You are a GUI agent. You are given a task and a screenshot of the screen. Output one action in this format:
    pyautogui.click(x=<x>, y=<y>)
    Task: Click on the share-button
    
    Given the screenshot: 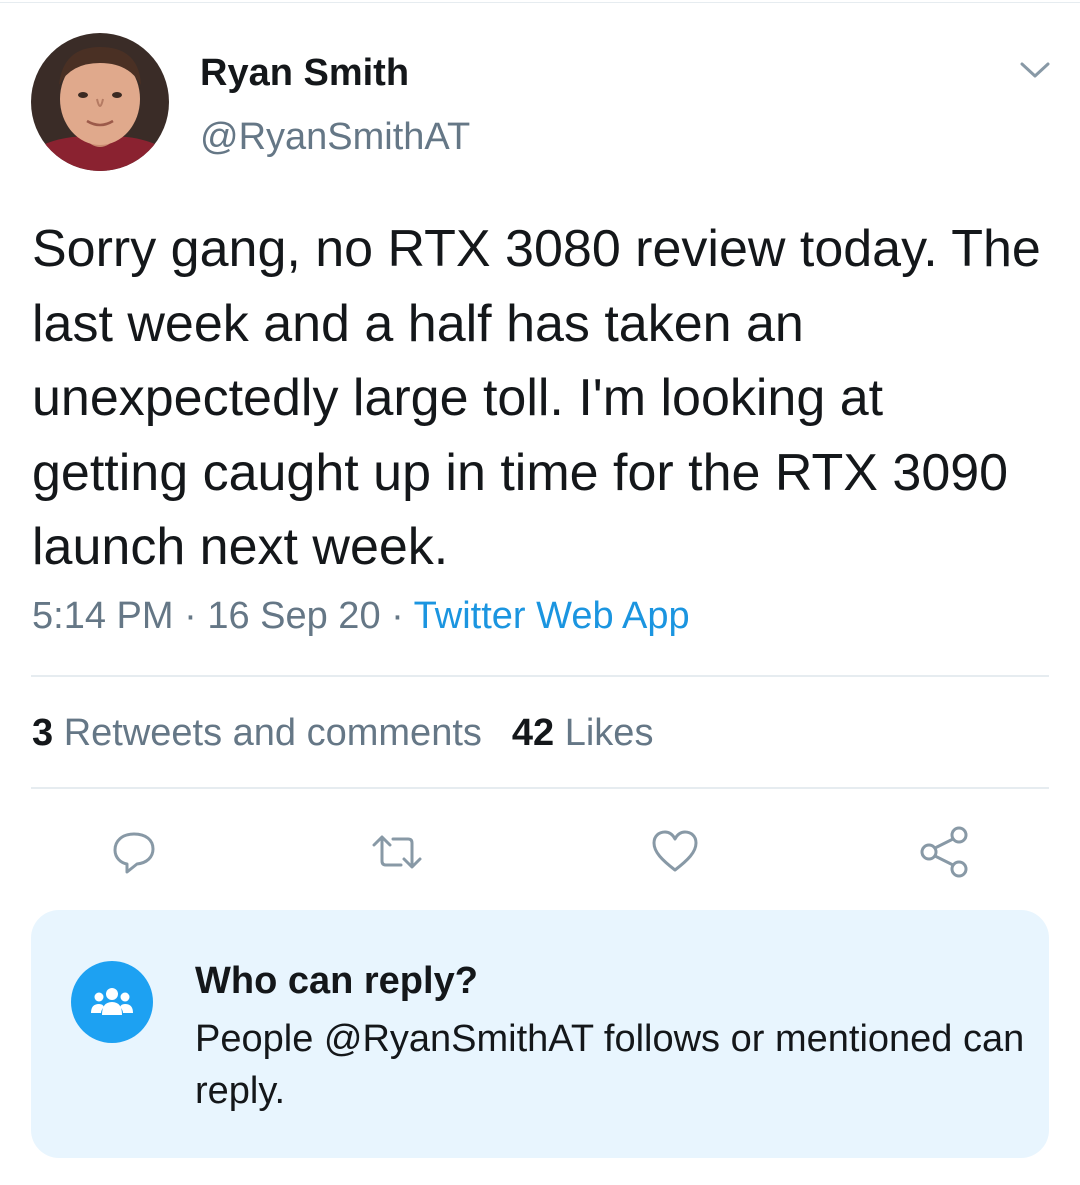 What is the action you would take?
    pyautogui.click(x=944, y=852)
    